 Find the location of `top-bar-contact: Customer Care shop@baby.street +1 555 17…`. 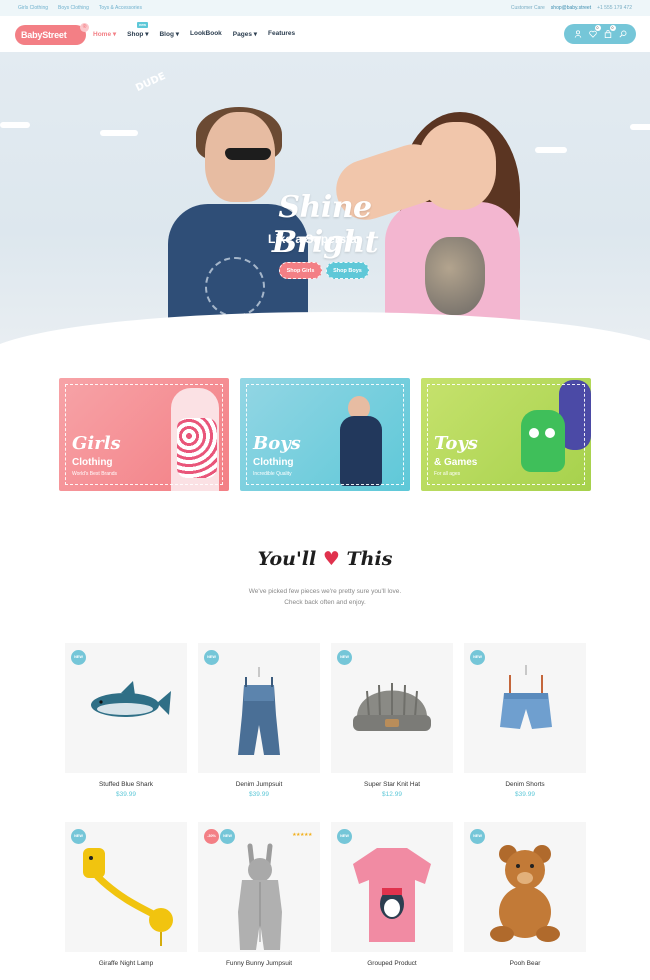

top-bar-contact: Customer Care shop@baby.street +1 555 17… is located at coordinates (571, 8).